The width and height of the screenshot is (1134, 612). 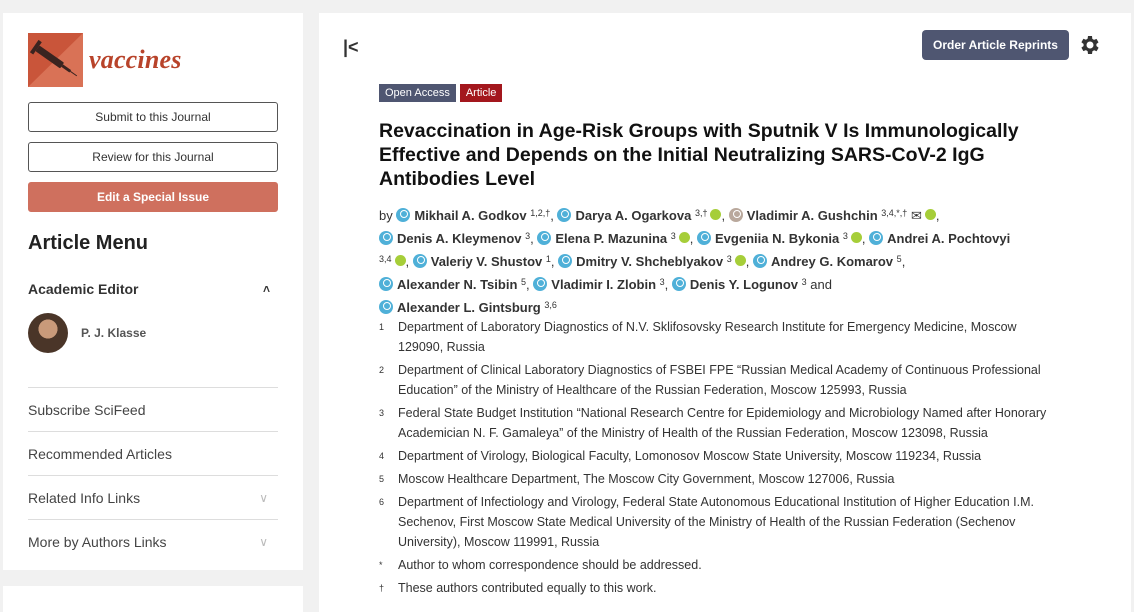 I want to click on author-name: Andrei A. Pochtovyi, so click(x=949, y=238).